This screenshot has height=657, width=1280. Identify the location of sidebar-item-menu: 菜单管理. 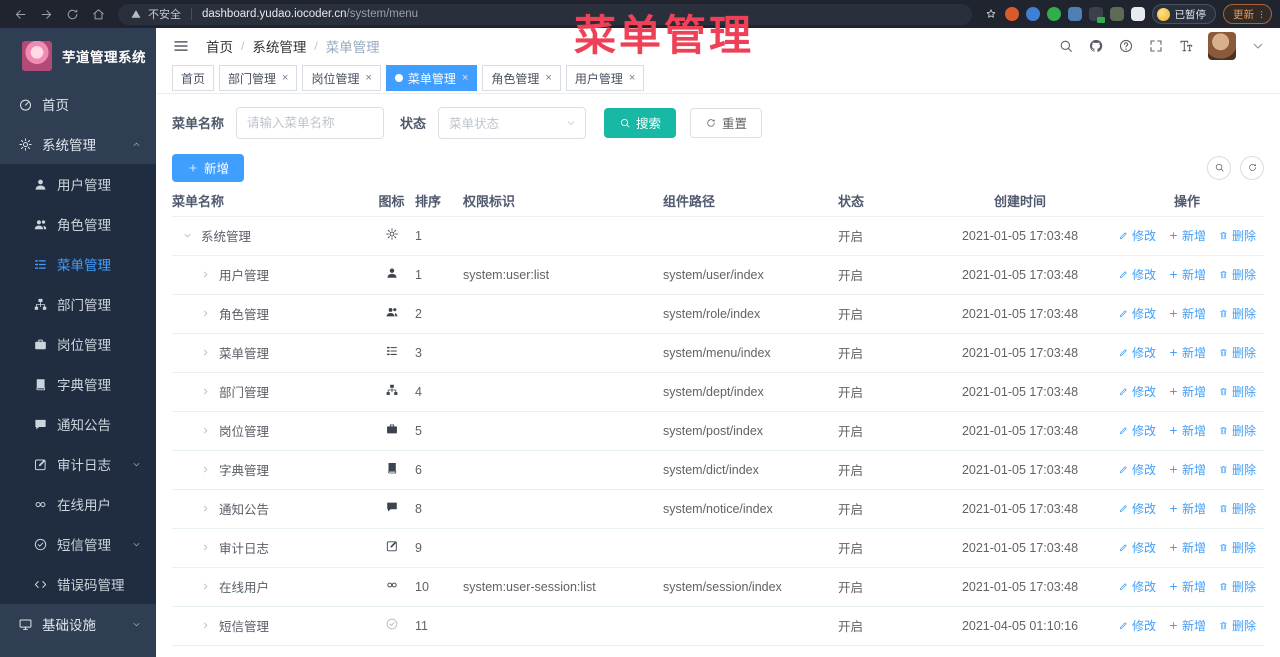
(78, 264).